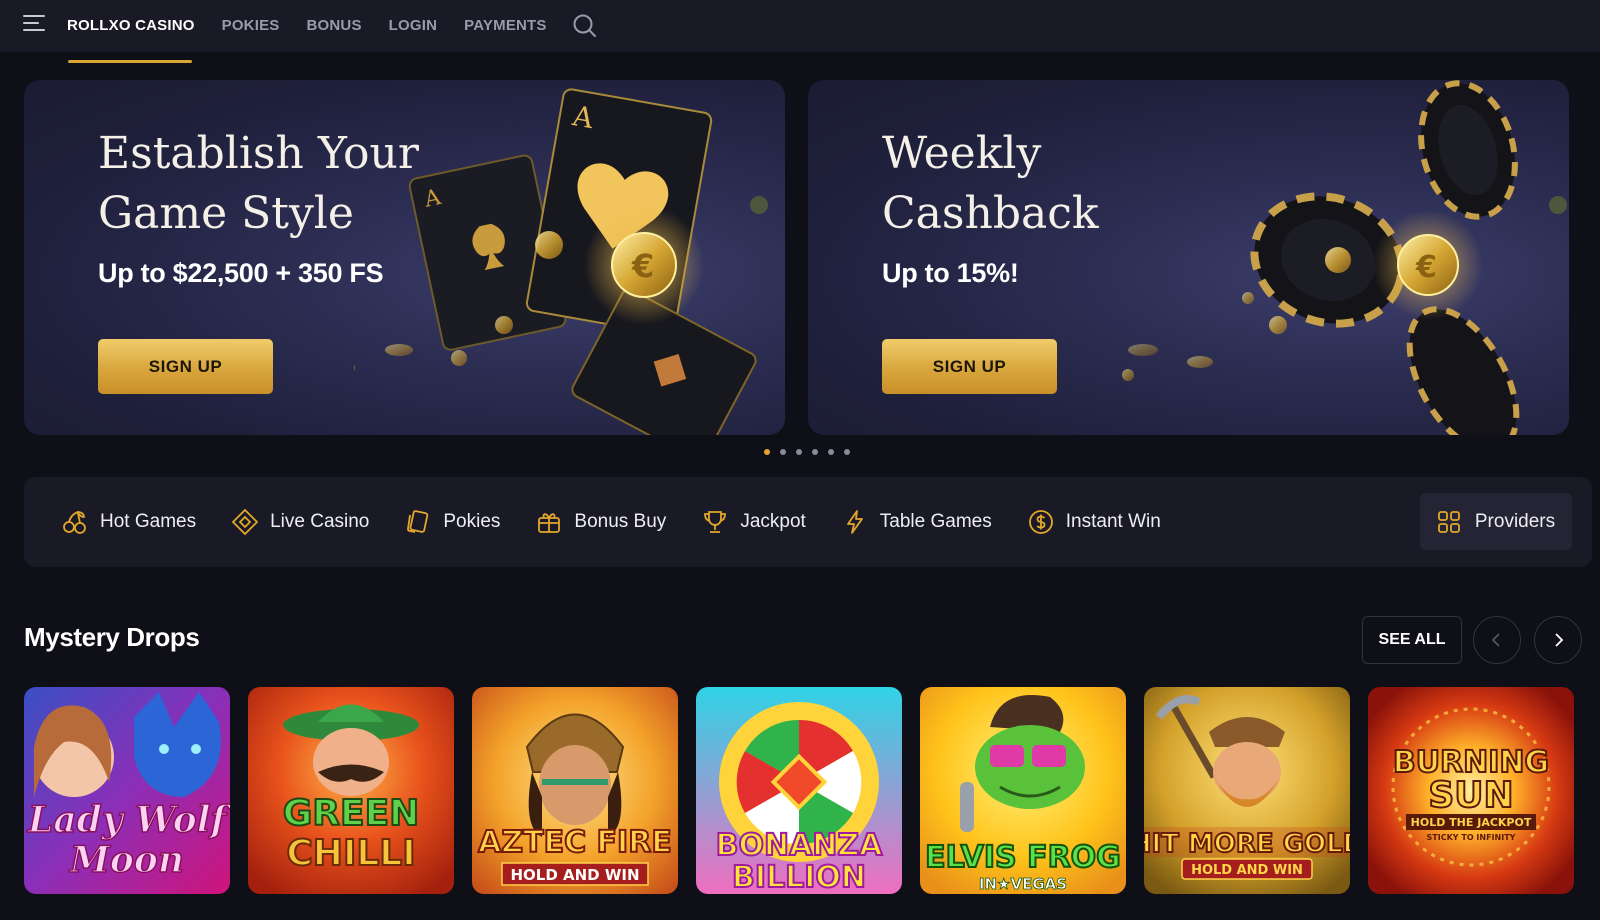 This screenshot has width=1600, height=920. Describe the element at coordinates (112, 637) in the screenshot. I see `section-title: Mystery Drops` at that location.